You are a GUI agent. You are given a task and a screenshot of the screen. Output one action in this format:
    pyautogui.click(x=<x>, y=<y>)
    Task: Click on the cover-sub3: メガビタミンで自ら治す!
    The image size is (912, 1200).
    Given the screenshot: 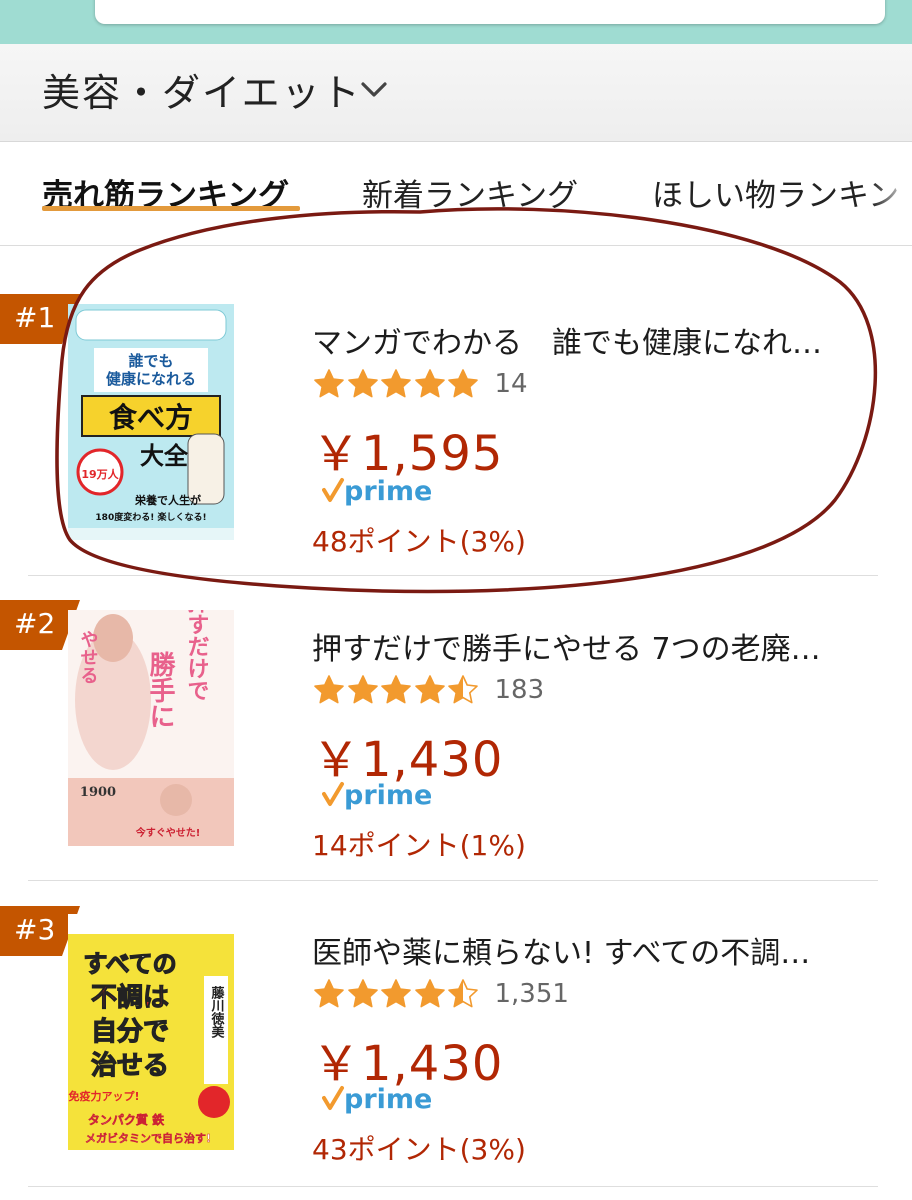 What is the action you would take?
    pyautogui.click(x=148, y=1138)
    